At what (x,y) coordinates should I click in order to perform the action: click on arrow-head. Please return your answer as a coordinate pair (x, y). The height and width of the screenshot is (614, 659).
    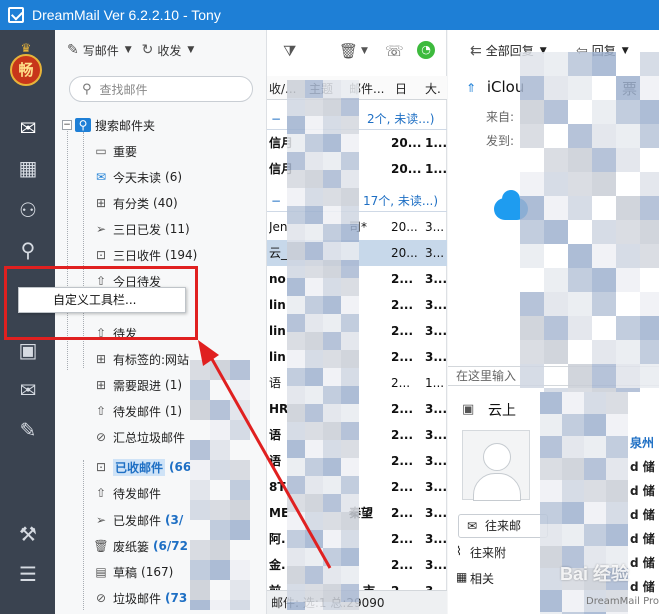
    Looking at the image, I should click on (208, 353).